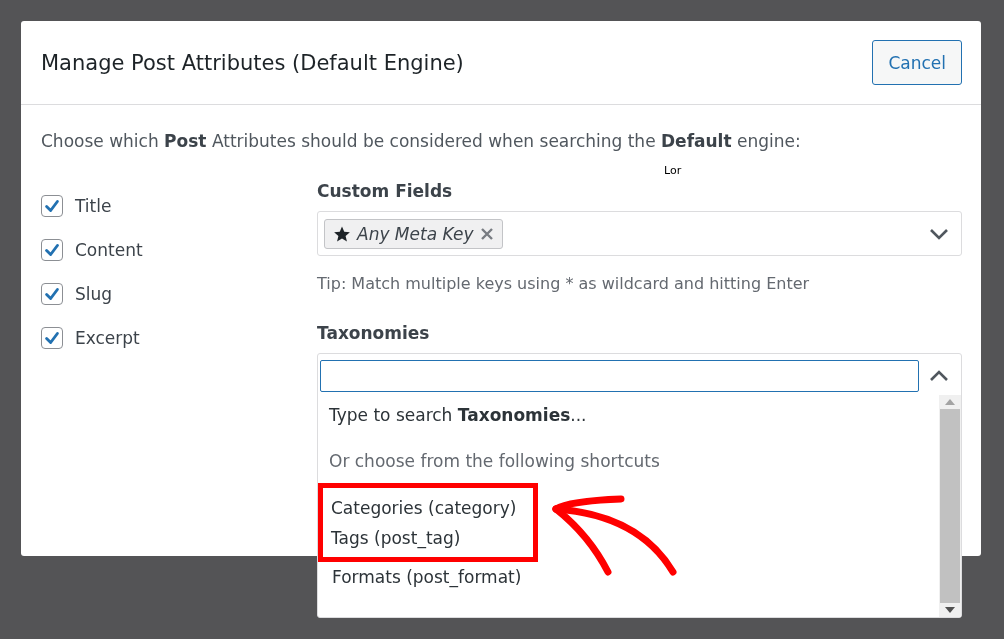 The height and width of the screenshot is (639, 1004). Describe the element at coordinates (385, 191) in the screenshot. I see `field-label: Custom Fields` at that location.